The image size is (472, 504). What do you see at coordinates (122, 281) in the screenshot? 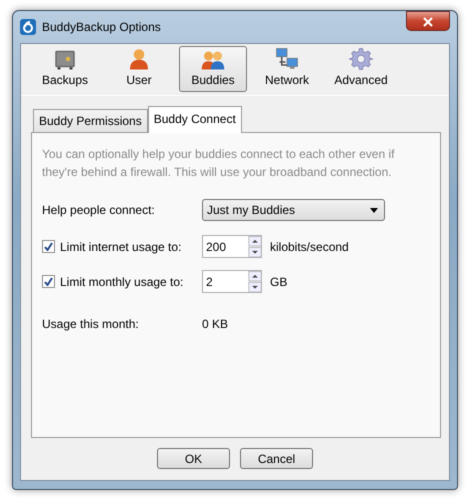
I see `checkbox-option: Limit monthly usage to:` at bounding box center [122, 281].